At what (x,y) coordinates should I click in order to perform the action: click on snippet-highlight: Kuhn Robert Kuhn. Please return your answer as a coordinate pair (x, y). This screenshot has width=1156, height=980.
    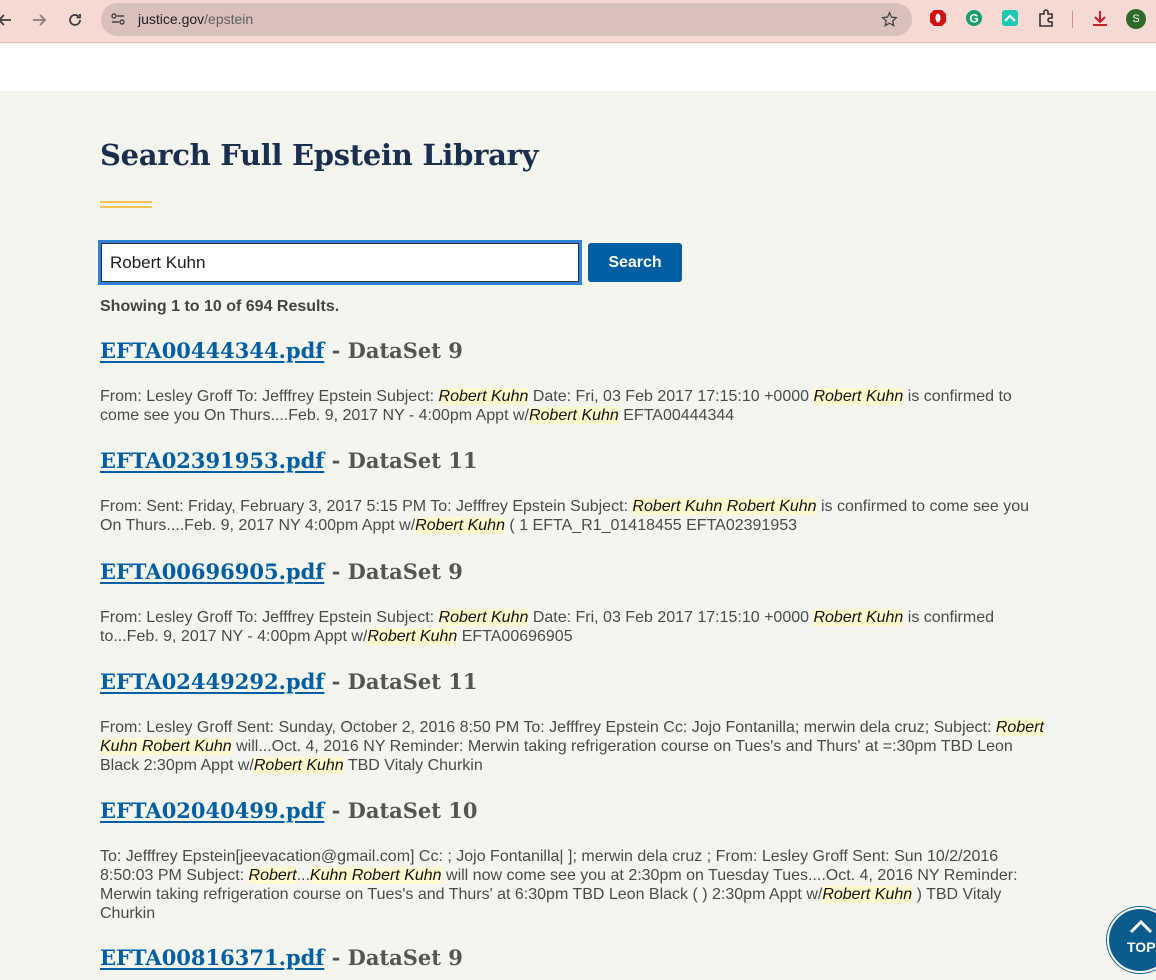
    Looking at the image, I should click on (375, 875).